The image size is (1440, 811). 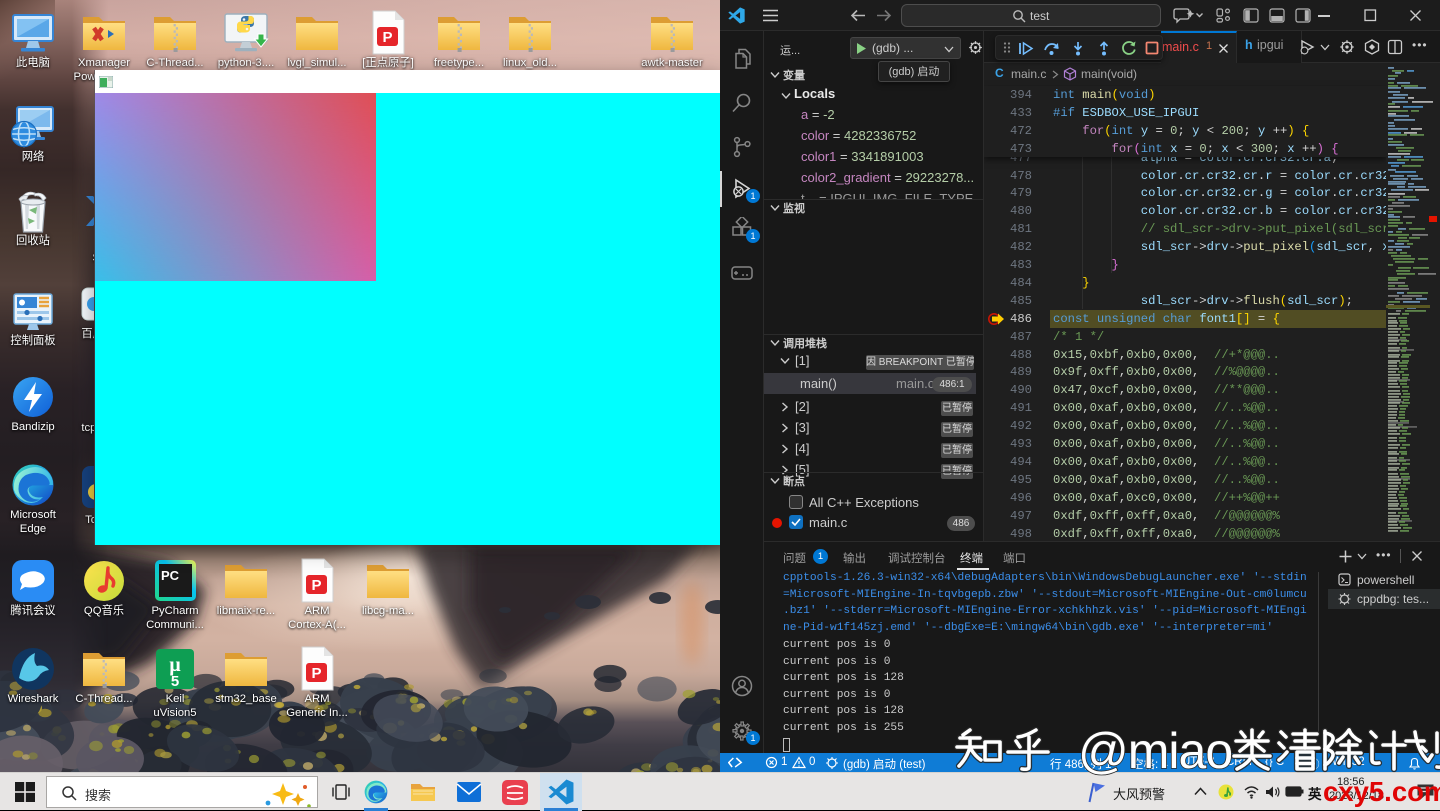 I want to click on svg-text: PC, so click(x=170, y=575).